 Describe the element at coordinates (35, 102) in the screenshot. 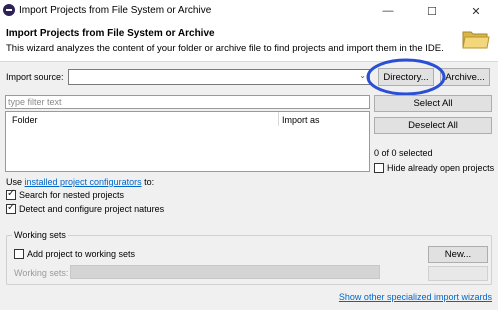

I see `filter-placeholder: type filter text` at that location.